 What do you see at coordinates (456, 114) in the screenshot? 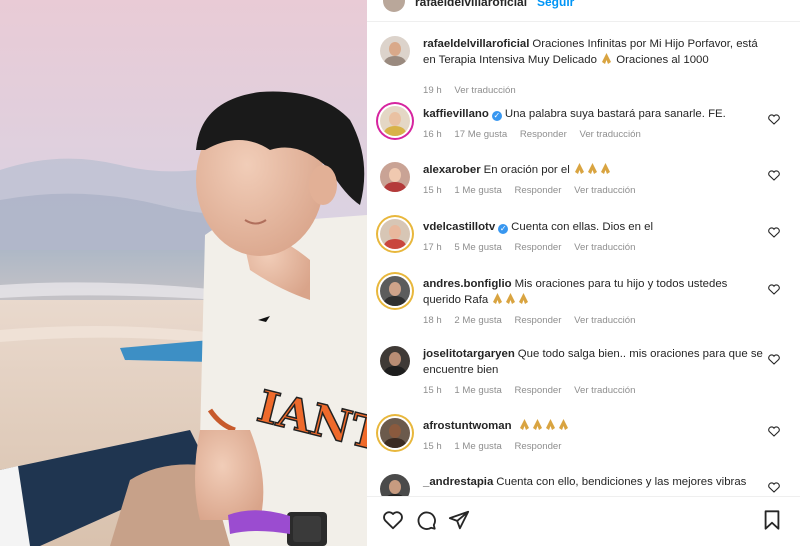
I see `comment-username: kaffievillano` at bounding box center [456, 114].